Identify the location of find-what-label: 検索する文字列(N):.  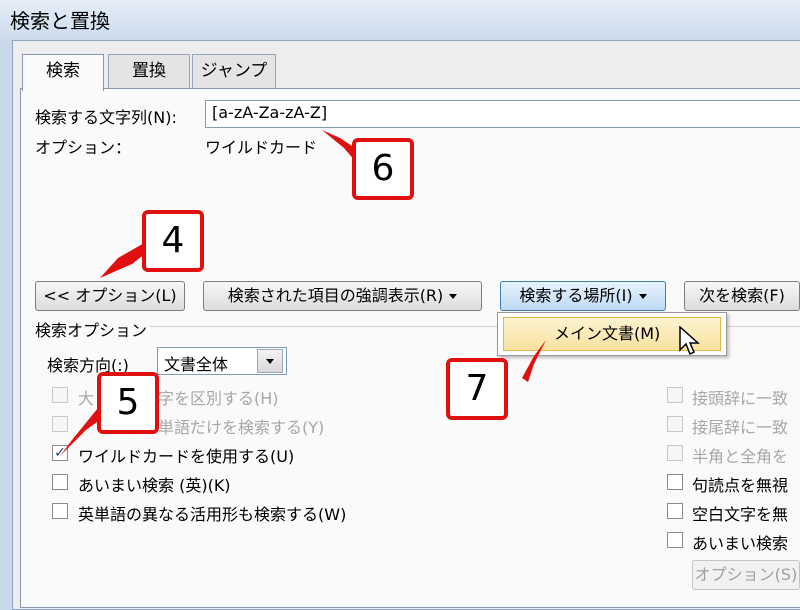
(106, 117).